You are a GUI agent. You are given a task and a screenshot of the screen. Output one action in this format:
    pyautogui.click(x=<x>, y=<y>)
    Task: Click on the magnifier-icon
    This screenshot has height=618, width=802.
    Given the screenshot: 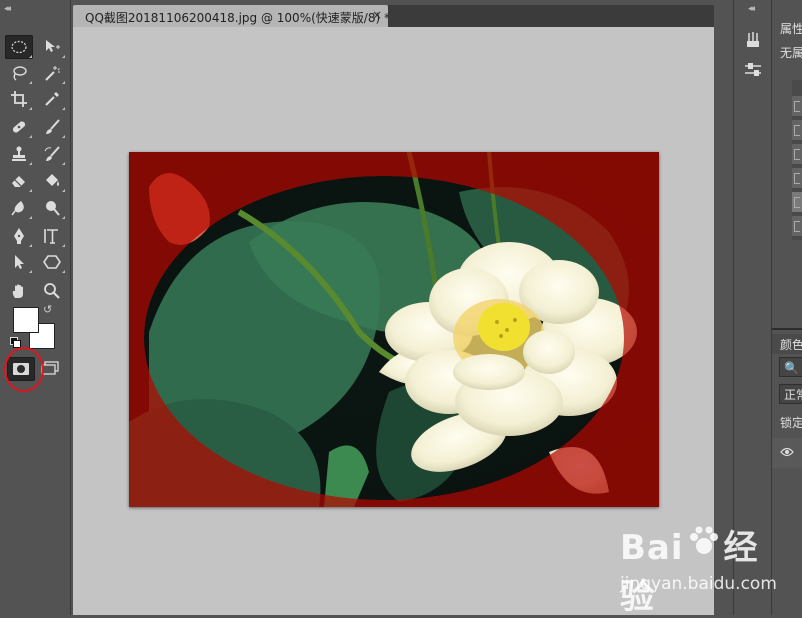 What is the action you would take?
    pyautogui.click(x=52, y=291)
    